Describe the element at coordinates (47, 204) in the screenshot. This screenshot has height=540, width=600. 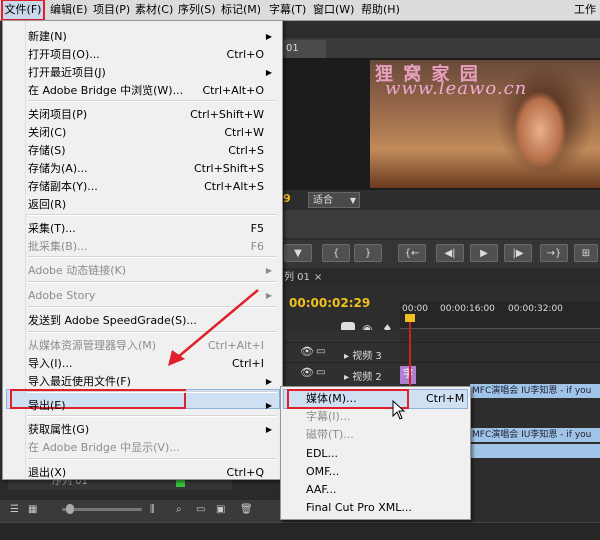
I see `menu-item-label: 返回(R)` at that location.